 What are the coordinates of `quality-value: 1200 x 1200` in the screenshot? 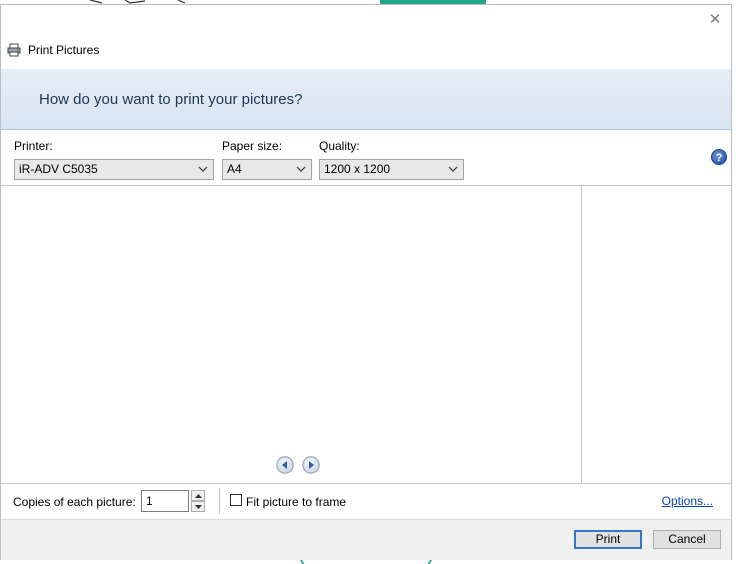 It's located at (357, 169).